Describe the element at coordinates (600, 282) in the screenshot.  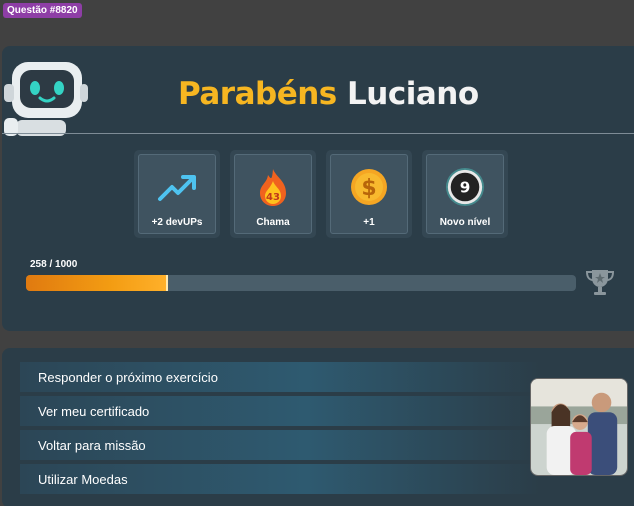
I see `trophy-icon` at that location.